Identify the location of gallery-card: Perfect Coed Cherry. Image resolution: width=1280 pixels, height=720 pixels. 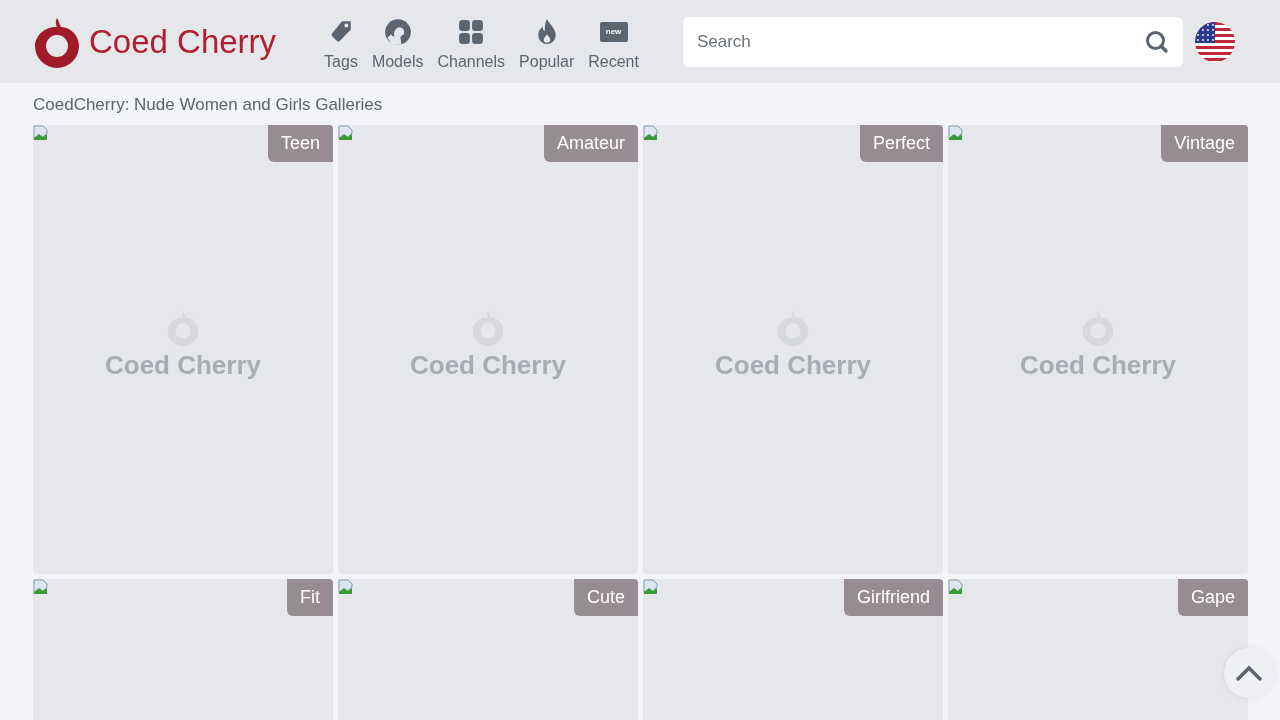
(793, 349).